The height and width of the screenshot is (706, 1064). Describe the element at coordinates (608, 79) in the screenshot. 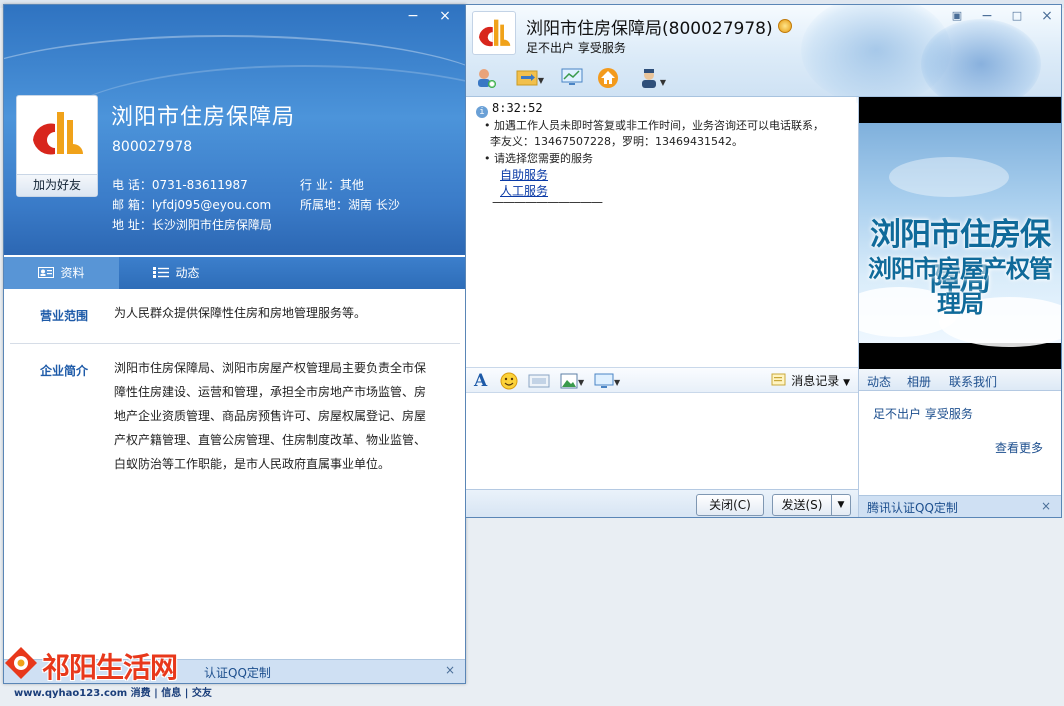

I see `home-icon` at that location.